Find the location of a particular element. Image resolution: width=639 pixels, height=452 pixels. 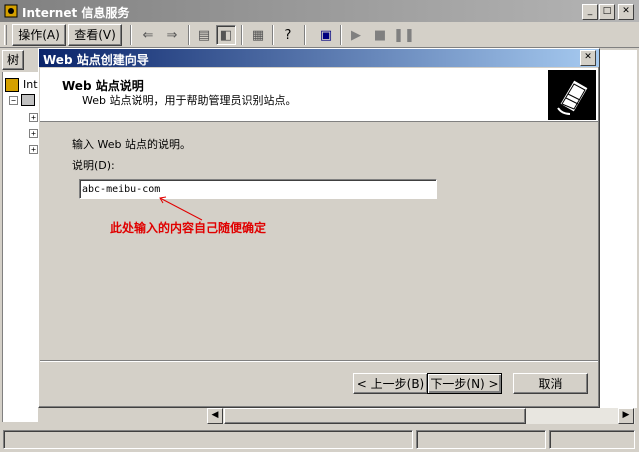

status-panel-right is located at coordinates (592, 439).